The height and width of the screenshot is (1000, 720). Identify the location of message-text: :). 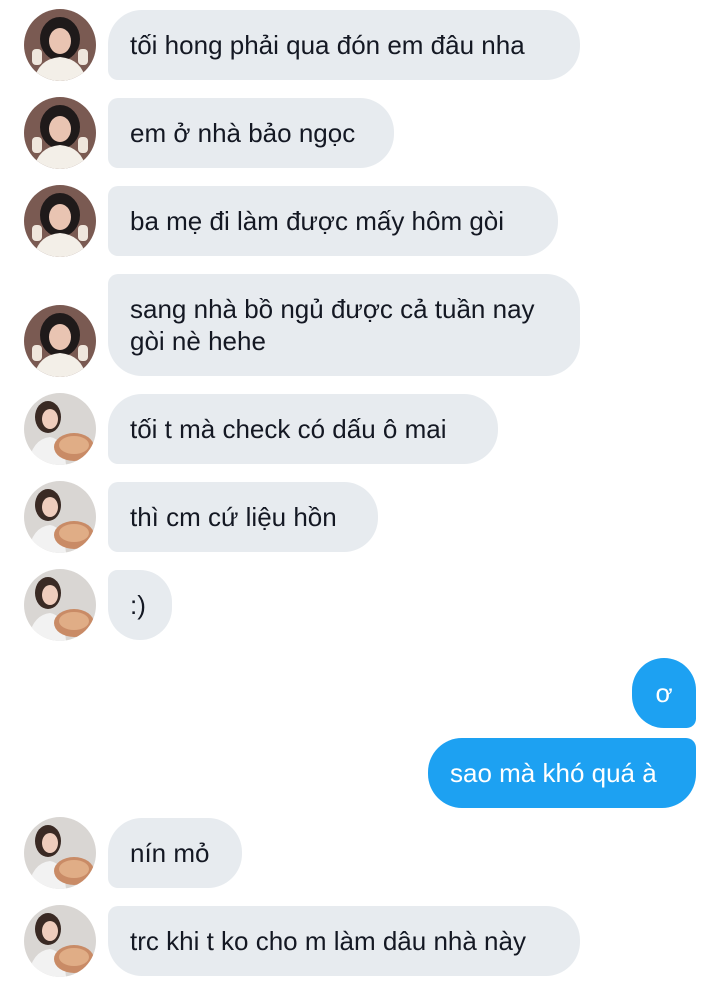
(138, 605).